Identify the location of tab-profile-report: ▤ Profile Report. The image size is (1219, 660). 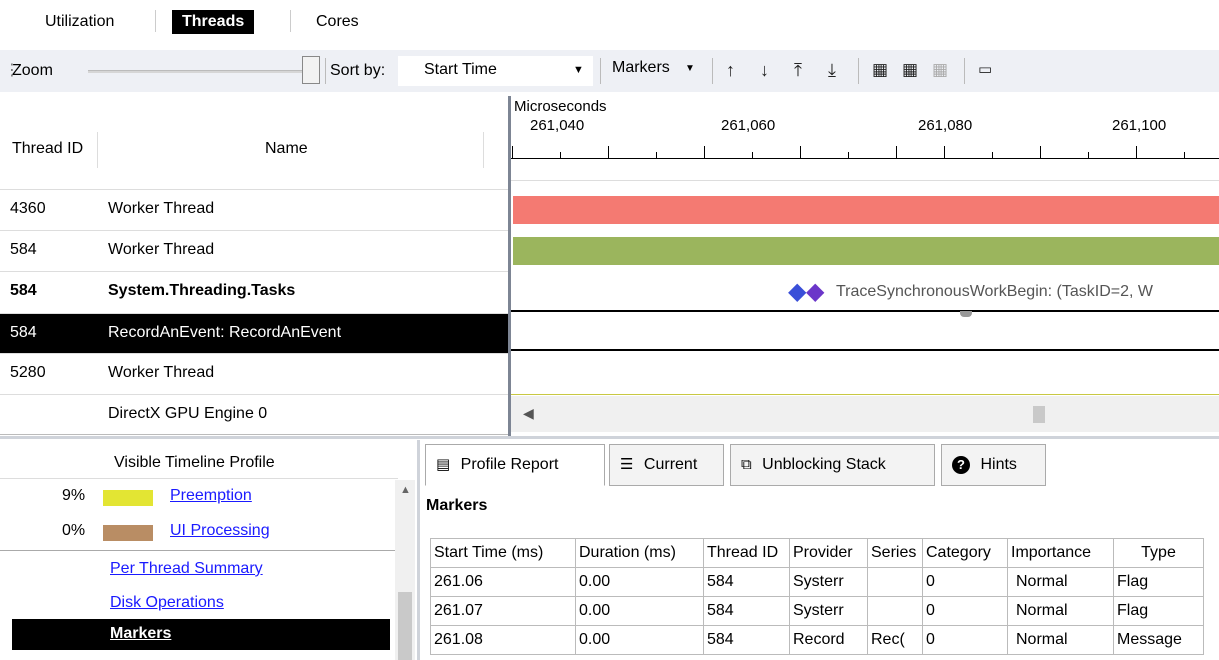
(515, 465).